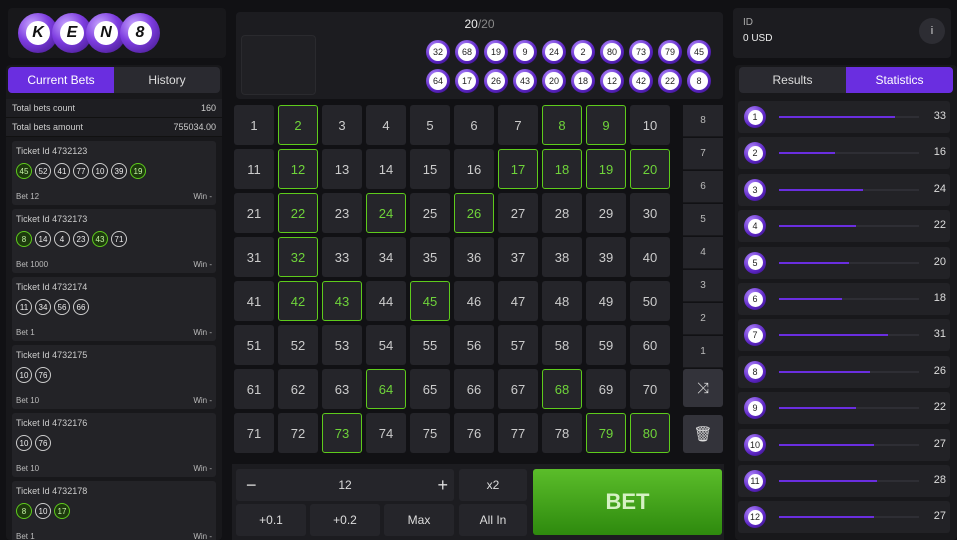  What do you see at coordinates (518, 213) in the screenshot?
I see `grid-number: 27` at bounding box center [518, 213].